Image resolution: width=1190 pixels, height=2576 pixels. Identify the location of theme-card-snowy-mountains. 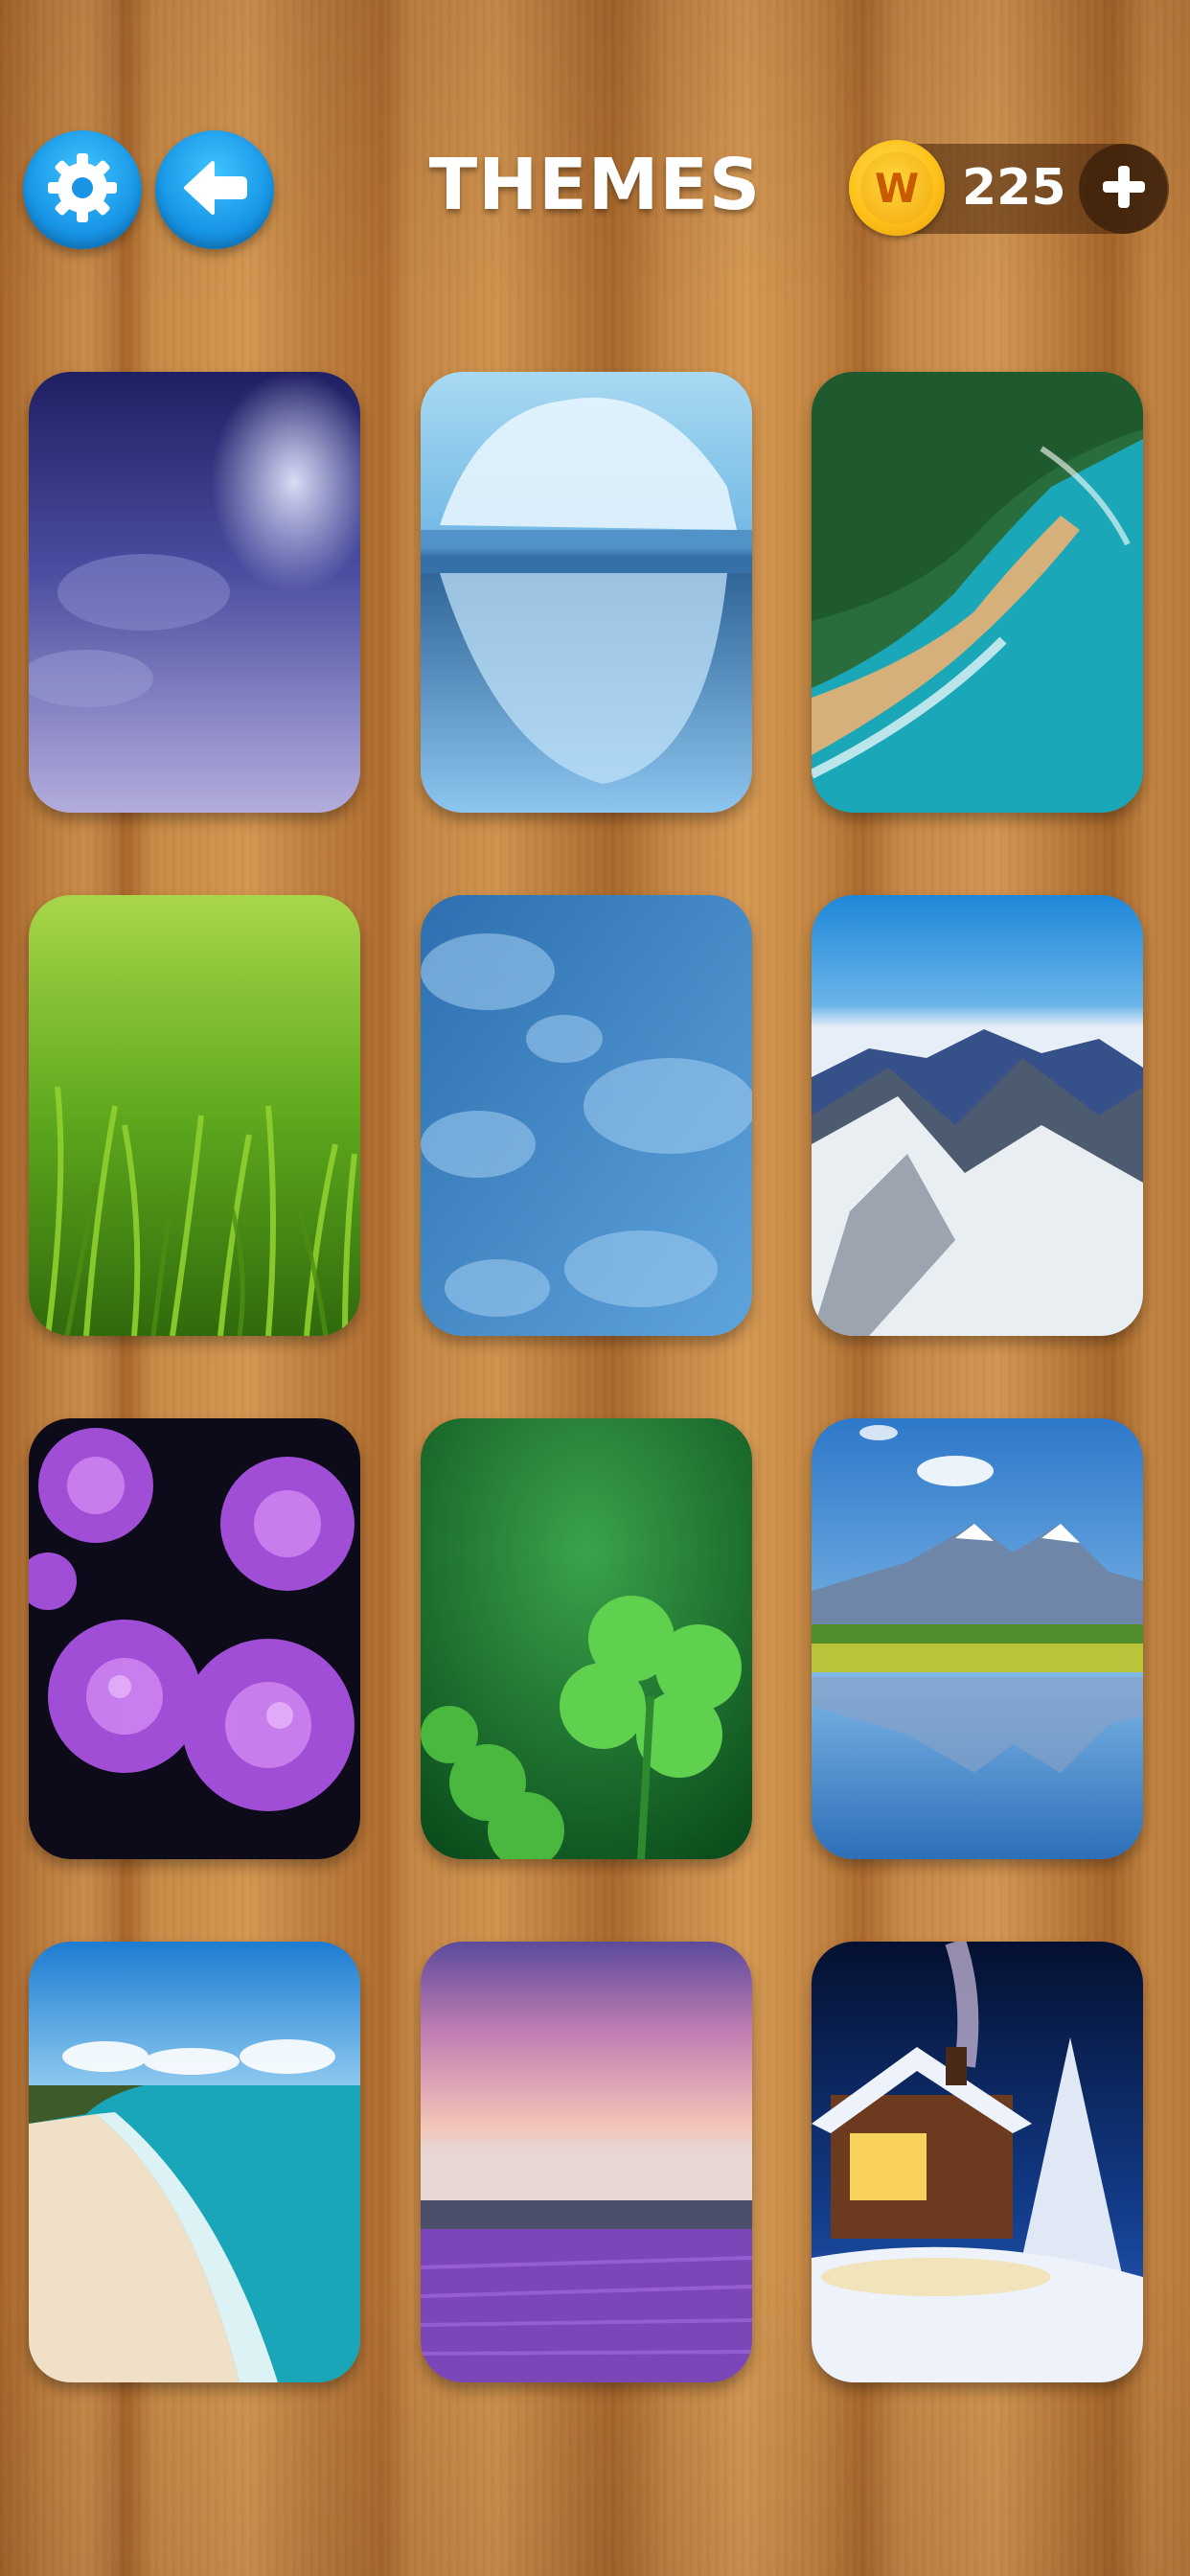
(978, 1115).